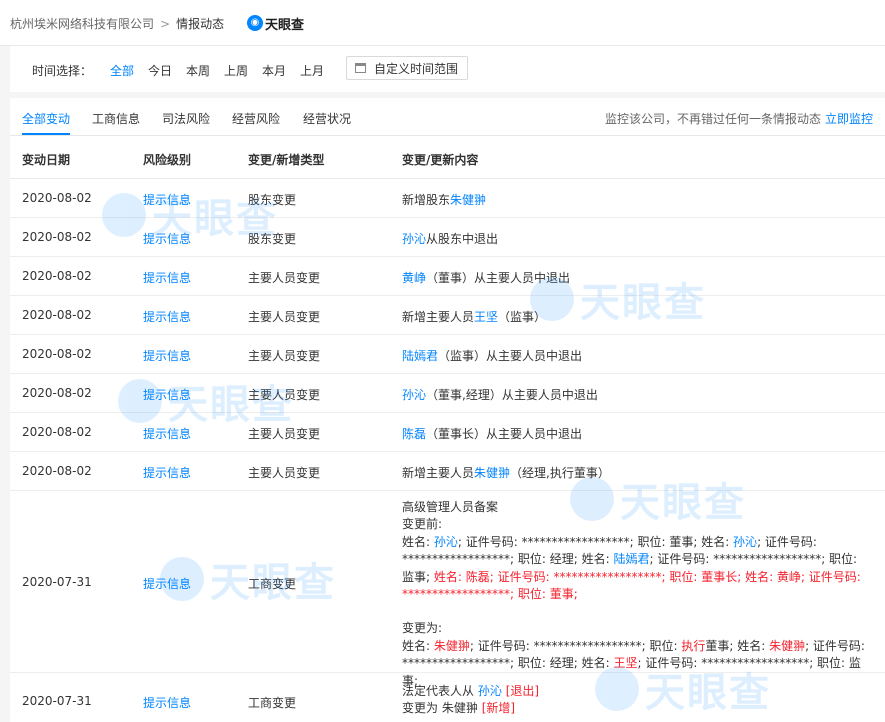  Describe the element at coordinates (274, 70) in the screenshot. I see `time-option-this-month: 本月` at that location.